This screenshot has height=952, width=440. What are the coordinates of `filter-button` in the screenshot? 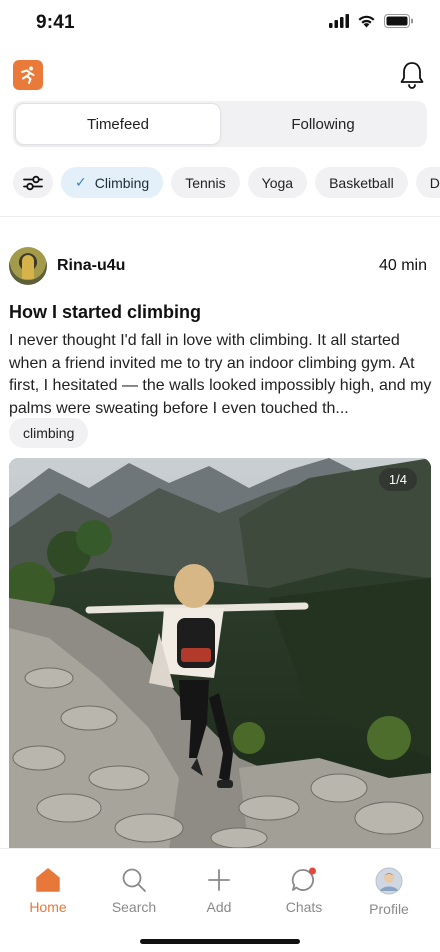 It's located at (33, 182).